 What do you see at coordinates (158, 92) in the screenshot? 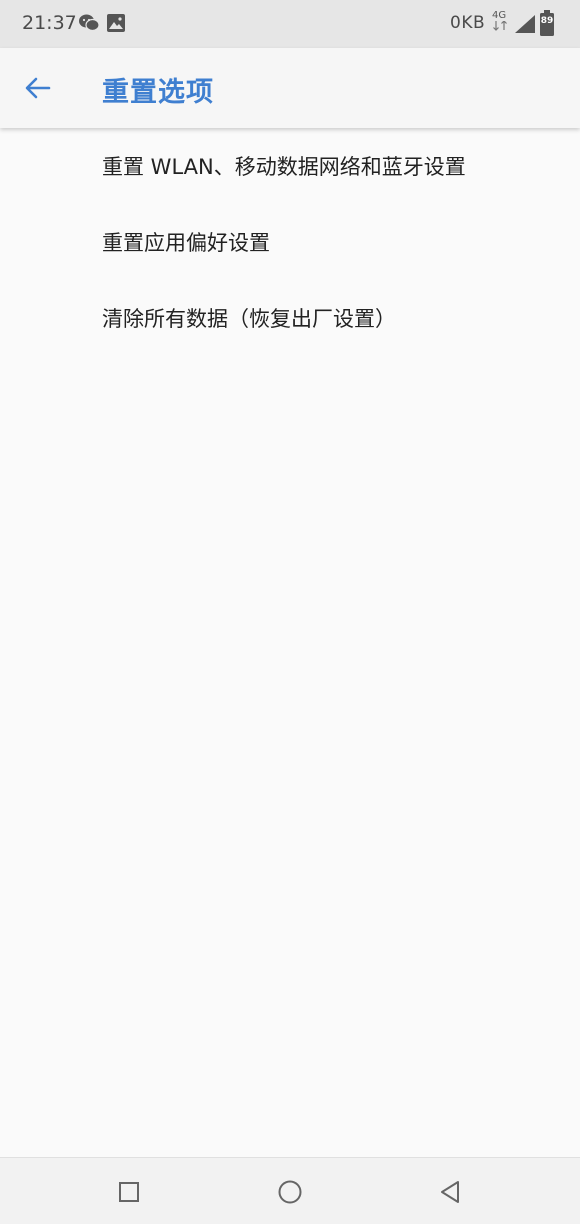
I see `page-title: 重置选项` at bounding box center [158, 92].